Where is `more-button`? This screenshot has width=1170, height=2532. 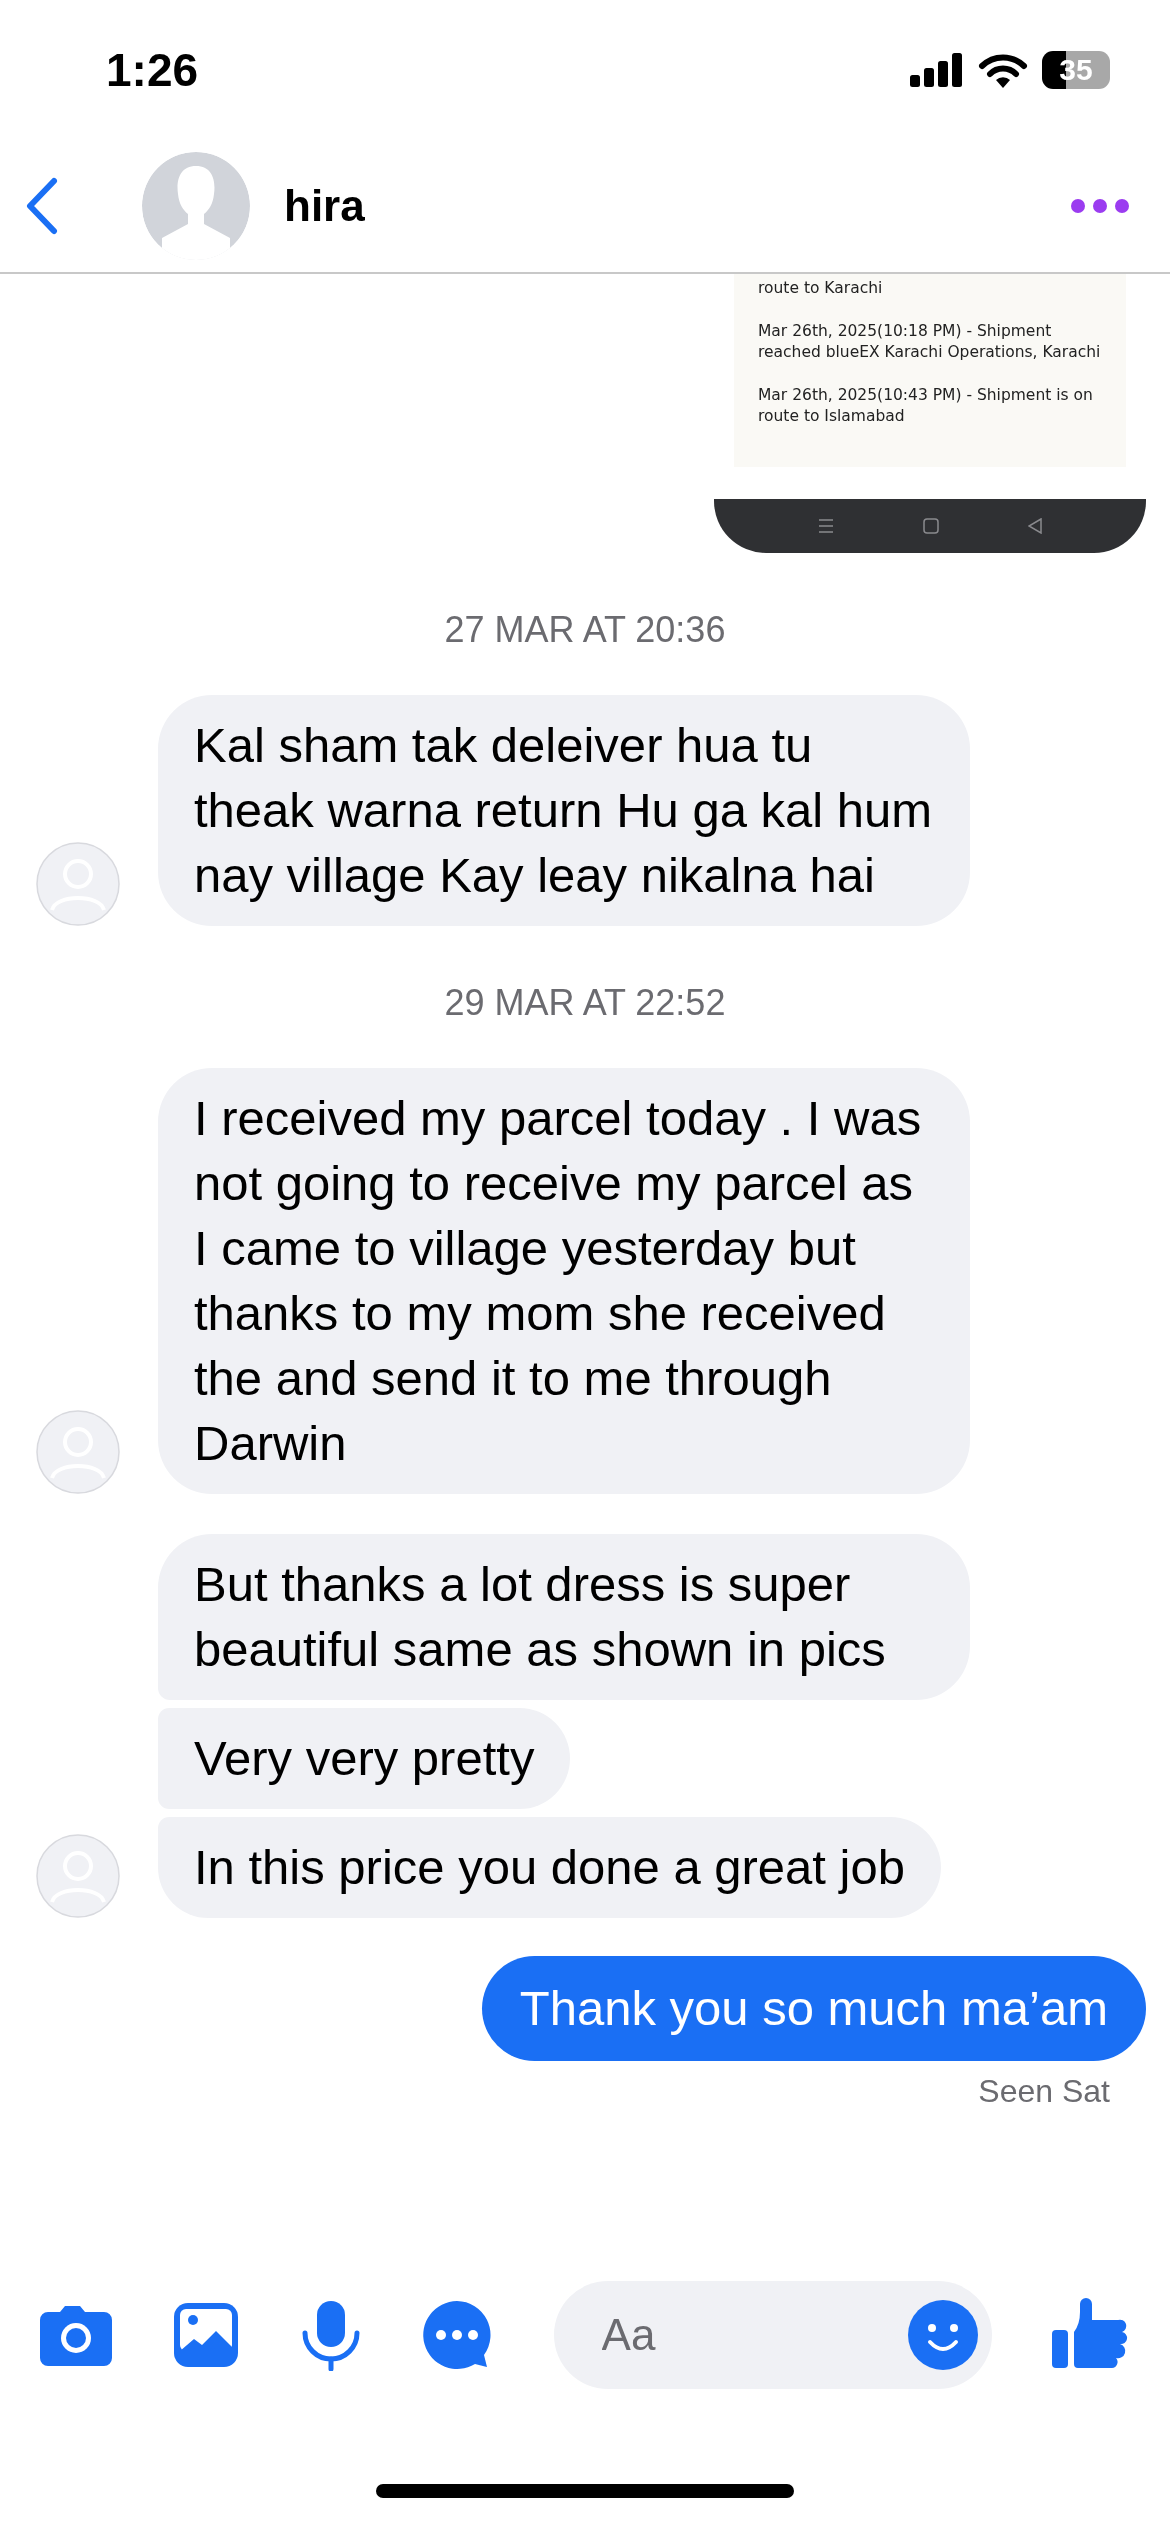
more-button is located at coordinates (1100, 206).